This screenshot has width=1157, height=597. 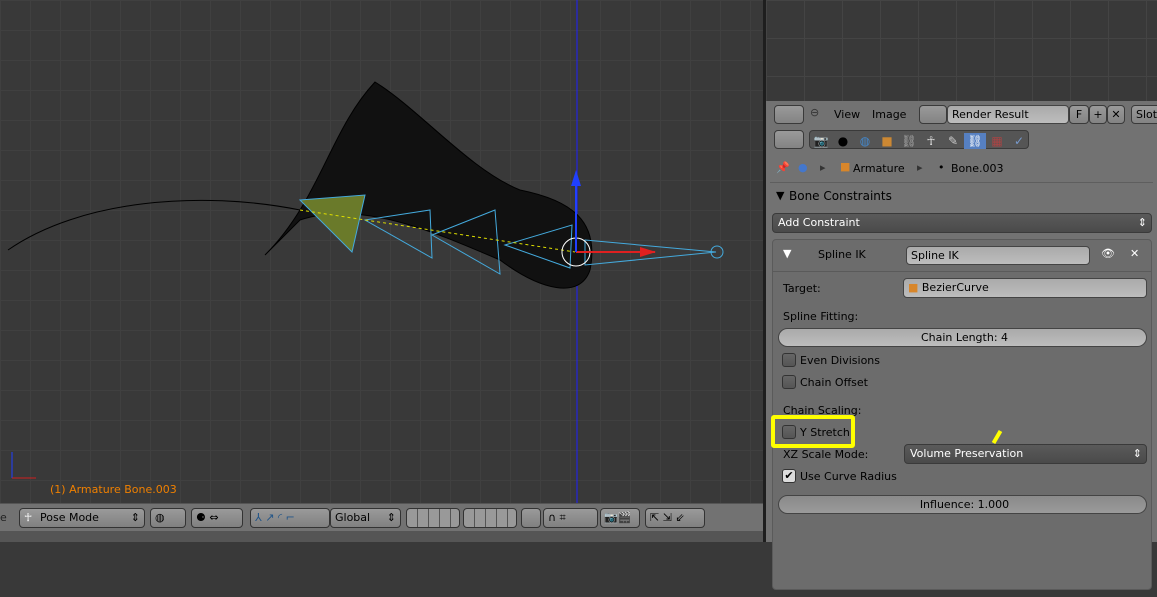 I want to click on timeline-strip, so click(x=381, y=536).